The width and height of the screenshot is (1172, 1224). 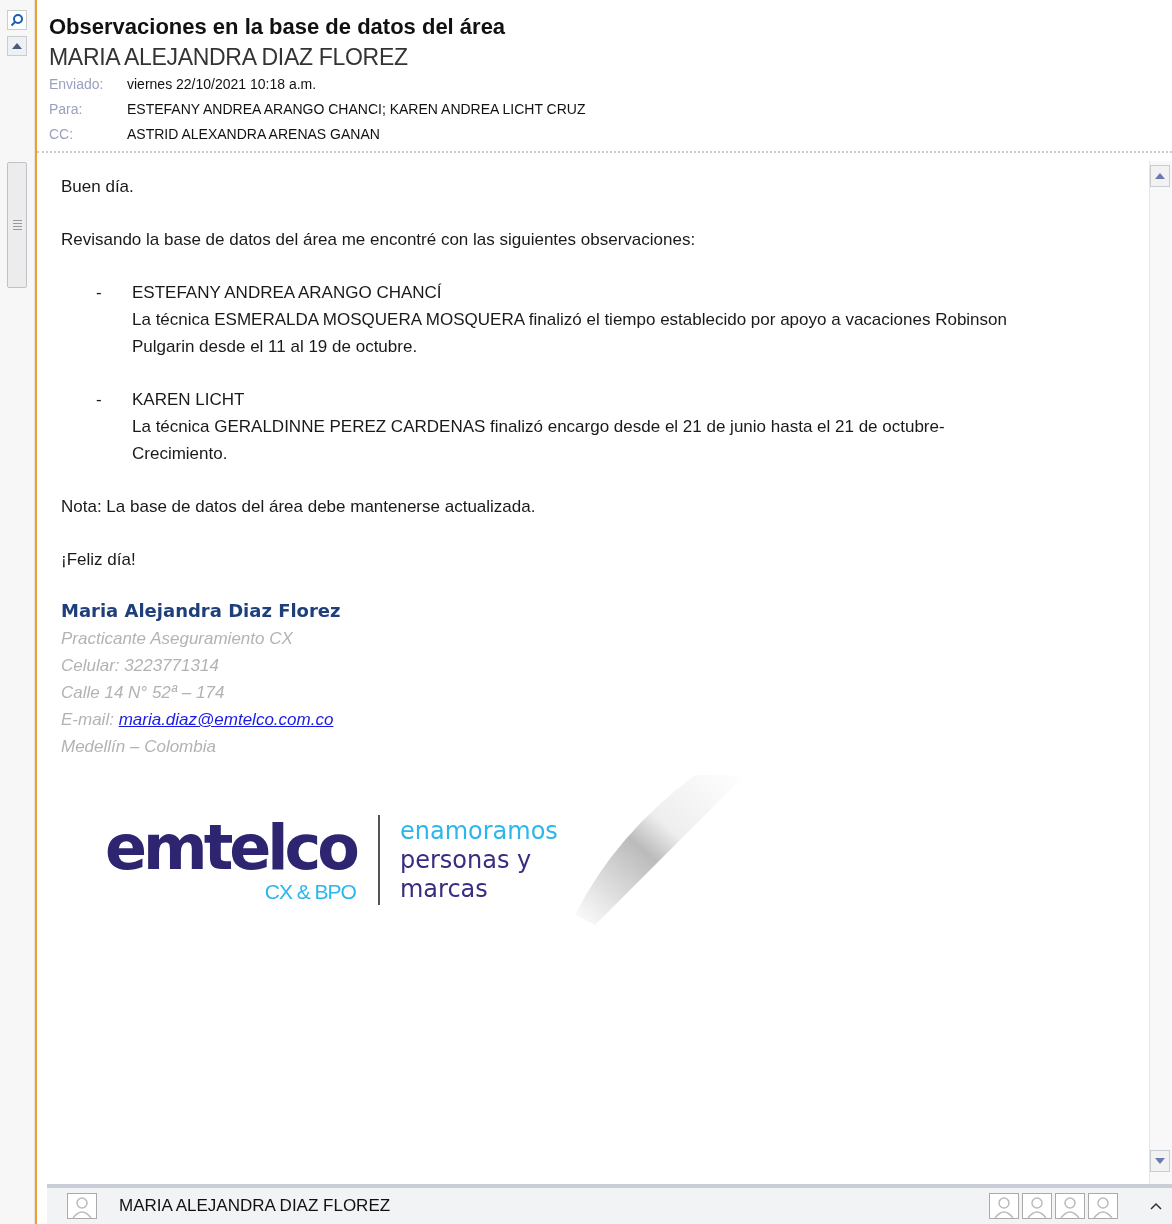 What do you see at coordinates (253, 134) in the screenshot?
I see `header-value: ASTRID ALEXANDRA ARENAS GANAN` at bounding box center [253, 134].